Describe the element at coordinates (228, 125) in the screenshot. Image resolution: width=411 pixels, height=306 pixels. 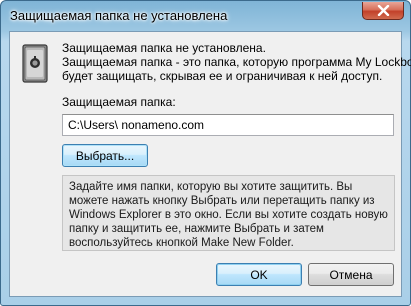
I see `folder-path-input` at that location.